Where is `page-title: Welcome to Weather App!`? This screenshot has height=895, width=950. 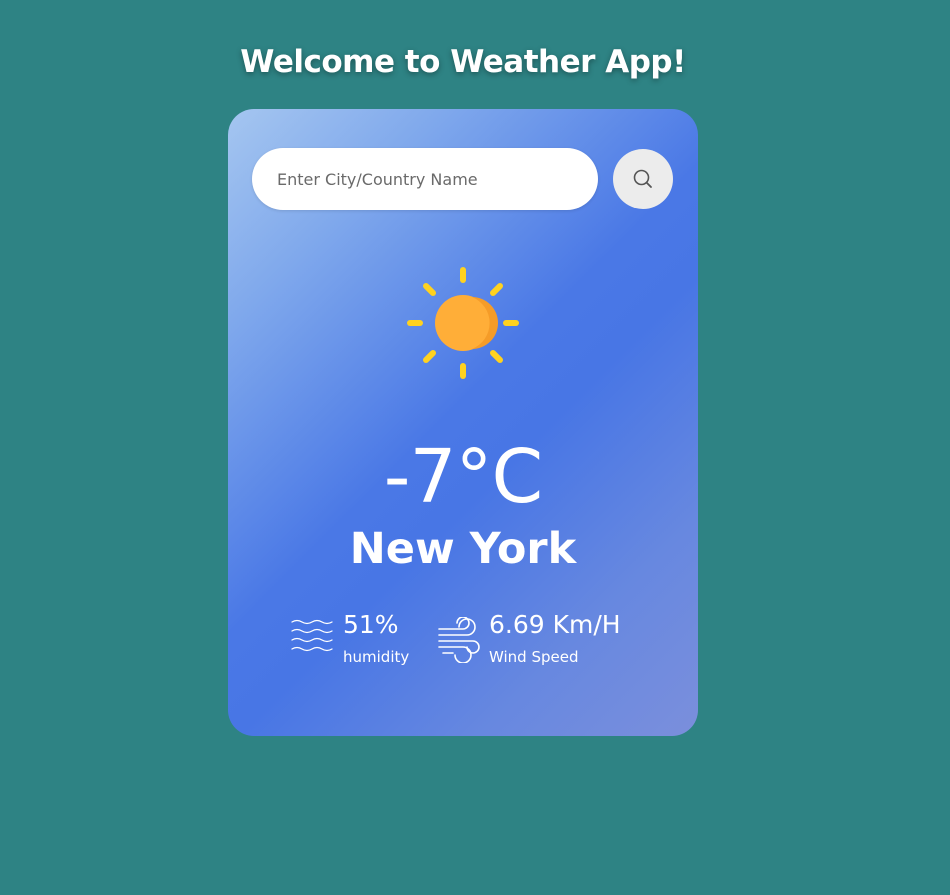 page-title: Welcome to Weather App! is located at coordinates (463, 62).